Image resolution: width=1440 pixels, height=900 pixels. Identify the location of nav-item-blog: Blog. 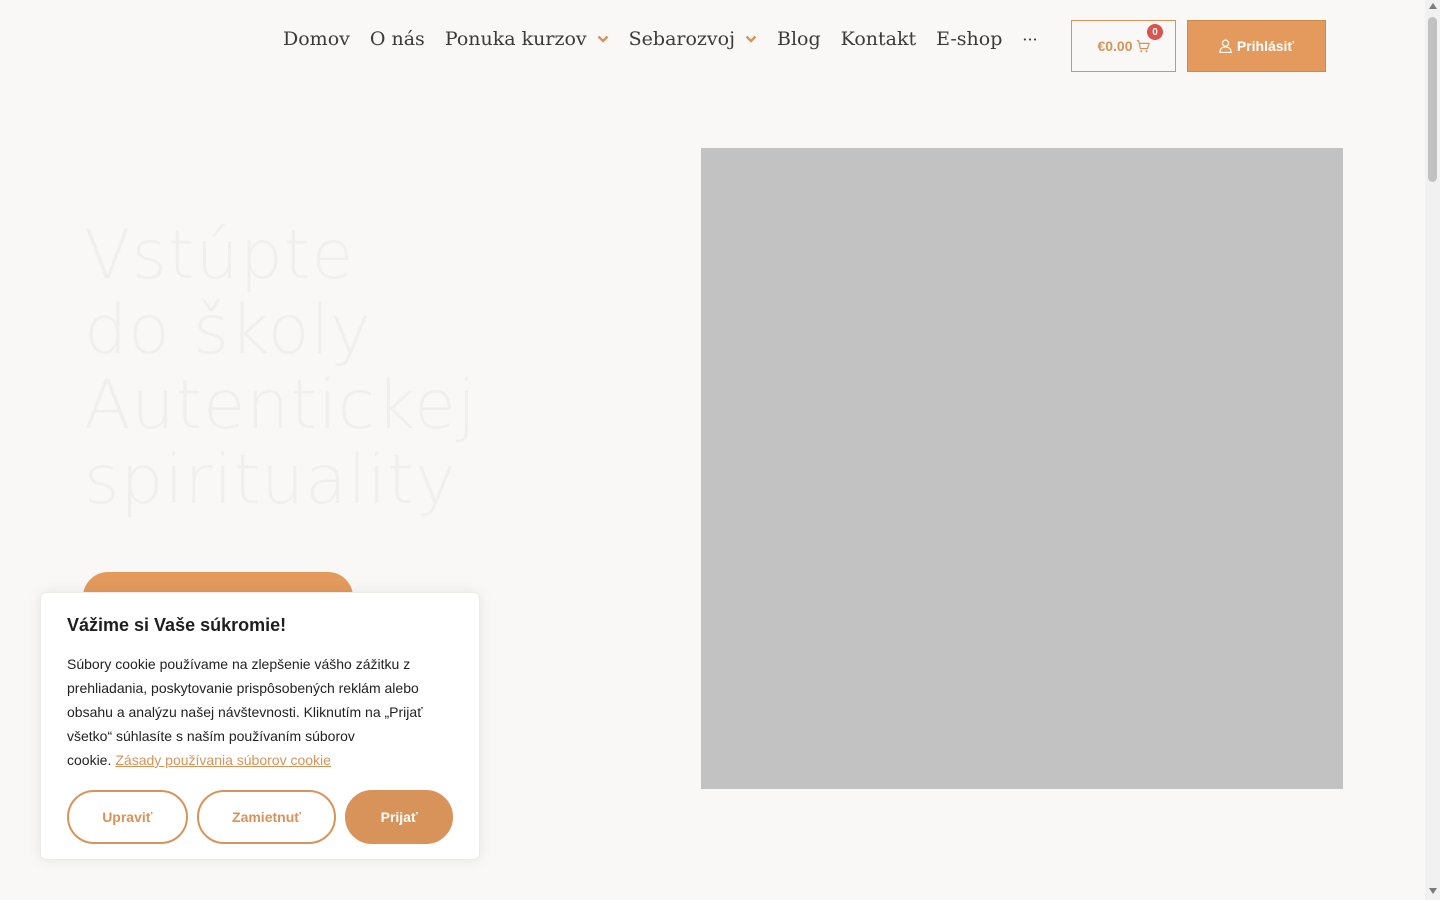
(799, 39).